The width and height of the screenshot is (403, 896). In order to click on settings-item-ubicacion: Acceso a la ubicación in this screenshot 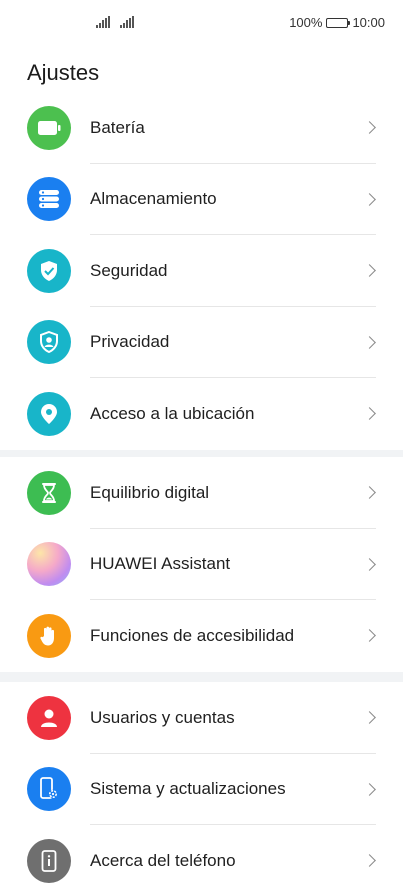, I will do `click(201, 414)`.